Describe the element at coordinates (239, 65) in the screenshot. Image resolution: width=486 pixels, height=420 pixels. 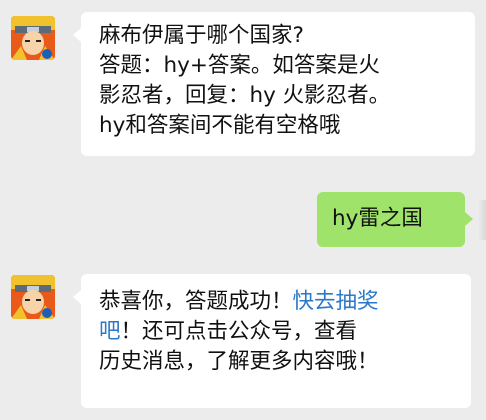
I see `message-line: 答题：hy+答案。如答案是火` at that location.